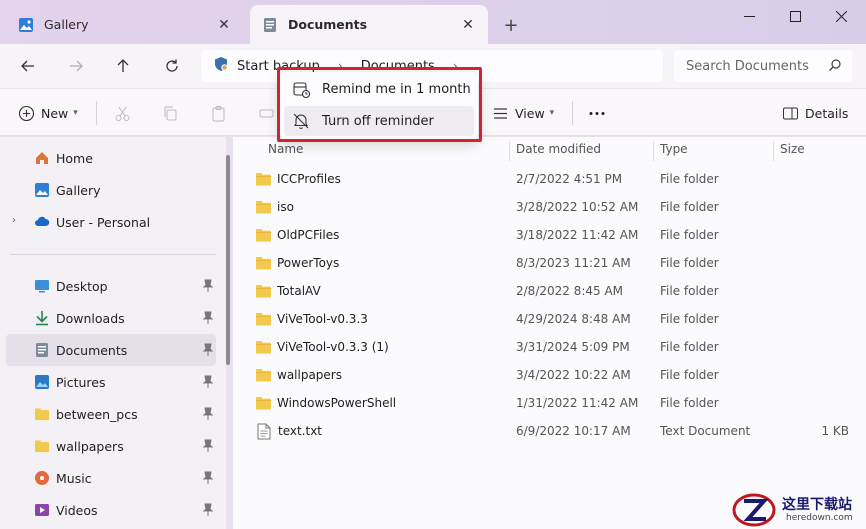 The height and width of the screenshot is (529, 866). Describe the element at coordinates (228, 260) in the screenshot. I see `scrollbar` at that location.